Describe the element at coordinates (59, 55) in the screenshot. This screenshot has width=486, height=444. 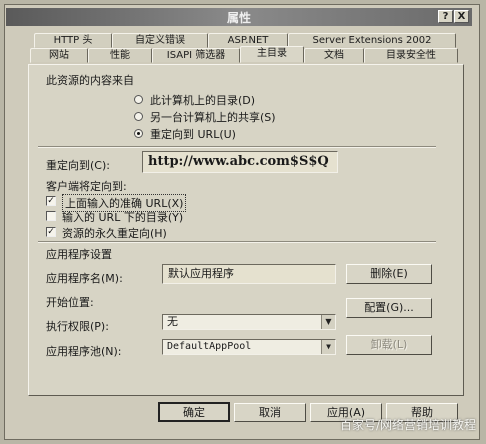
I see `tab-website: 网站` at that location.